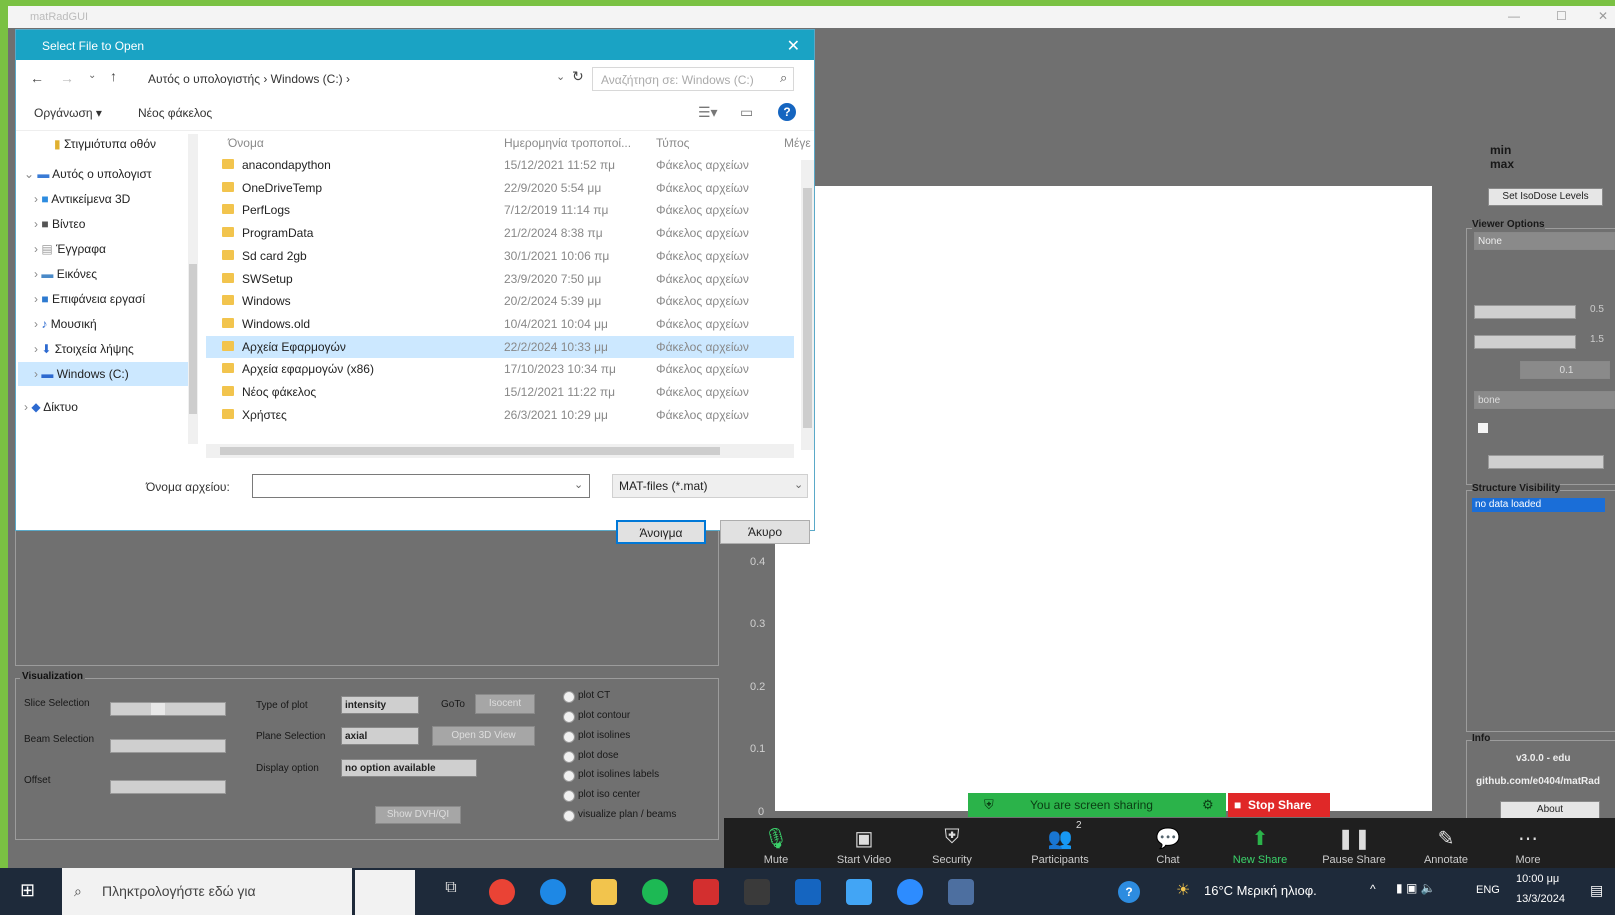 The image size is (1615, 915). I want to click on clock-time: 10:00 μμ, so click(1537, 879).